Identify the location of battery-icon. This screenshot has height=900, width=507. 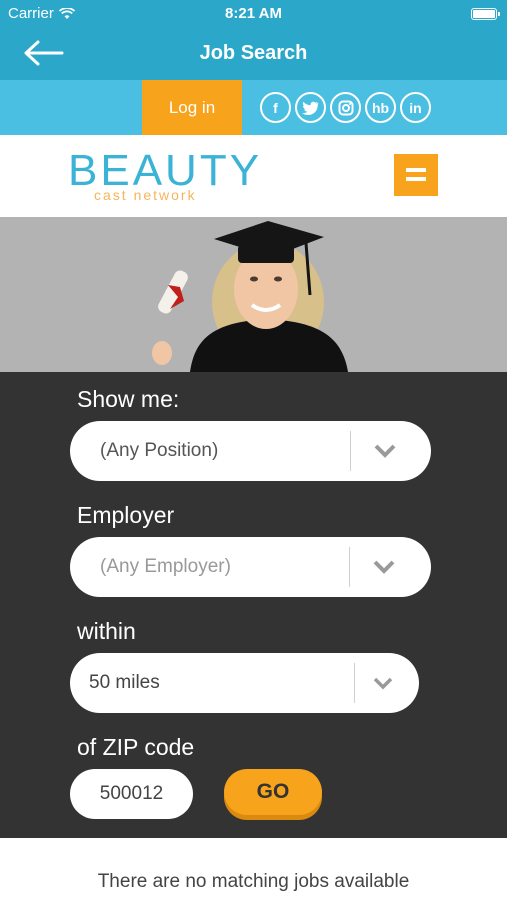
(485, 14).